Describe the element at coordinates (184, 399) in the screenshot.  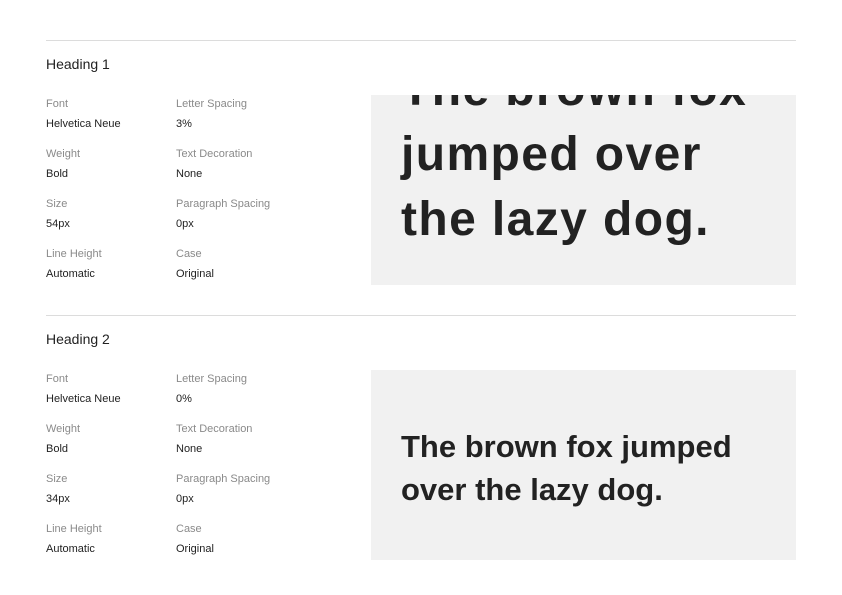
I see `prop-value: 0%` at that location.